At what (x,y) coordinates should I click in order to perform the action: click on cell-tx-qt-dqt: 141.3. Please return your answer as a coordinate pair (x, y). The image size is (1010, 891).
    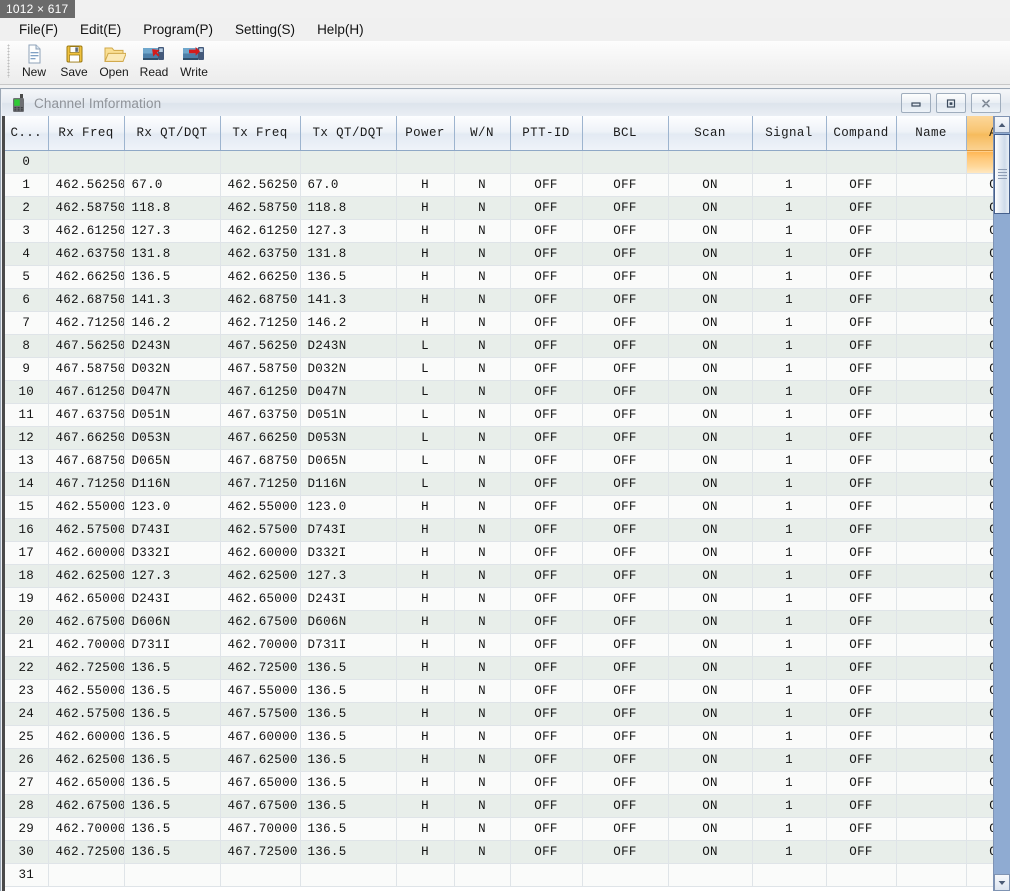
    Looking at the image, I should click on (348, 300).